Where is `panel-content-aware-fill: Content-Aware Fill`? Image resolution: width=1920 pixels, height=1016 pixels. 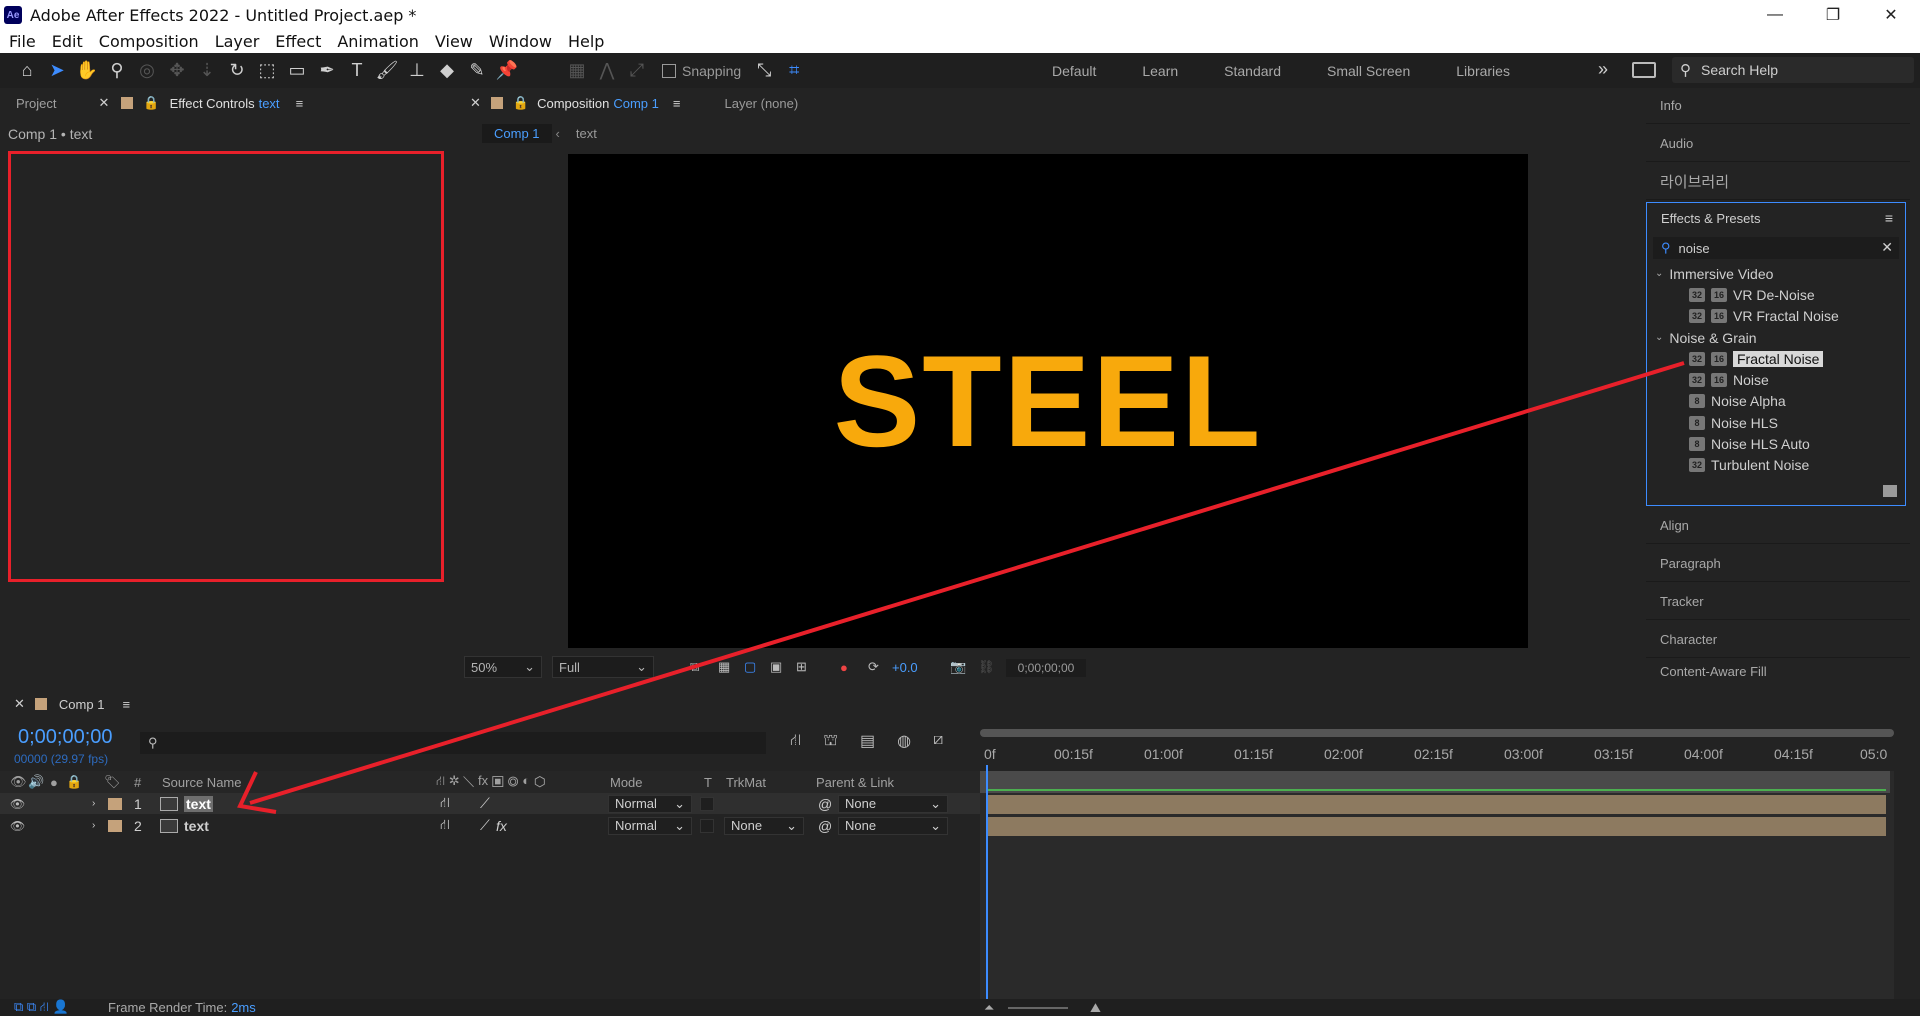 panel-content-aware-fill: Content-Aware Fill is located at coordinates (1778, 671).